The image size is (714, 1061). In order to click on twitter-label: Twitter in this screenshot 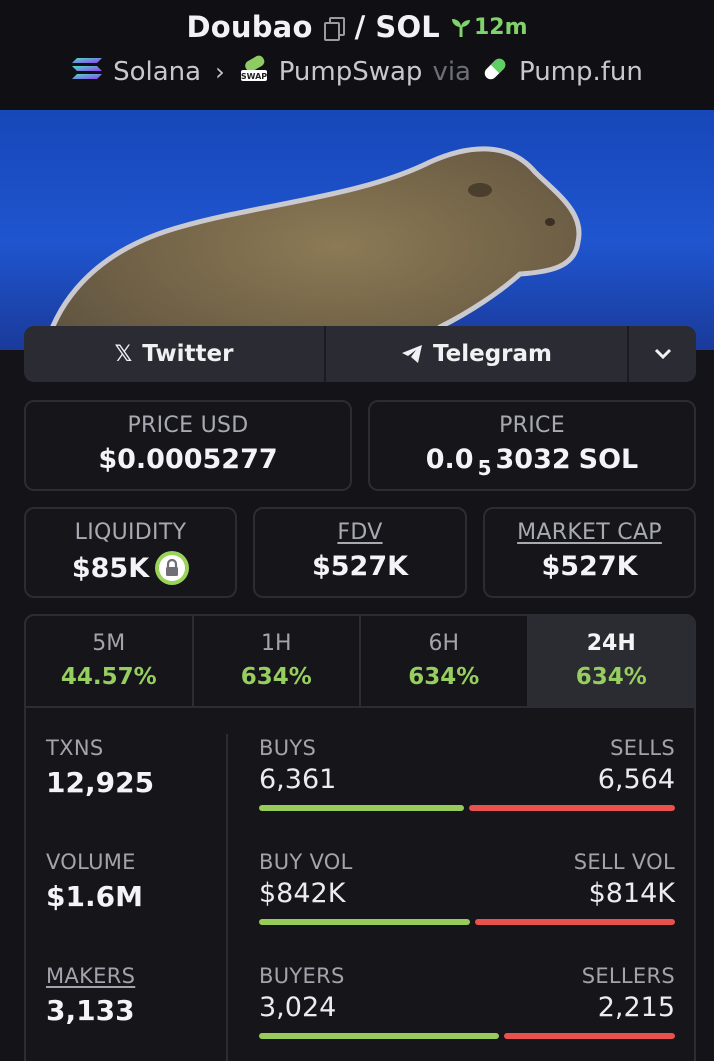, I will do `click(188, 354)`.